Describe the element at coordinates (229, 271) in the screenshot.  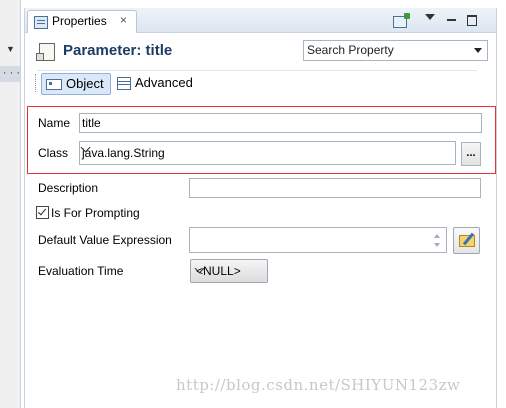
I see `evaluation-time-select: <NULL>` at that location.